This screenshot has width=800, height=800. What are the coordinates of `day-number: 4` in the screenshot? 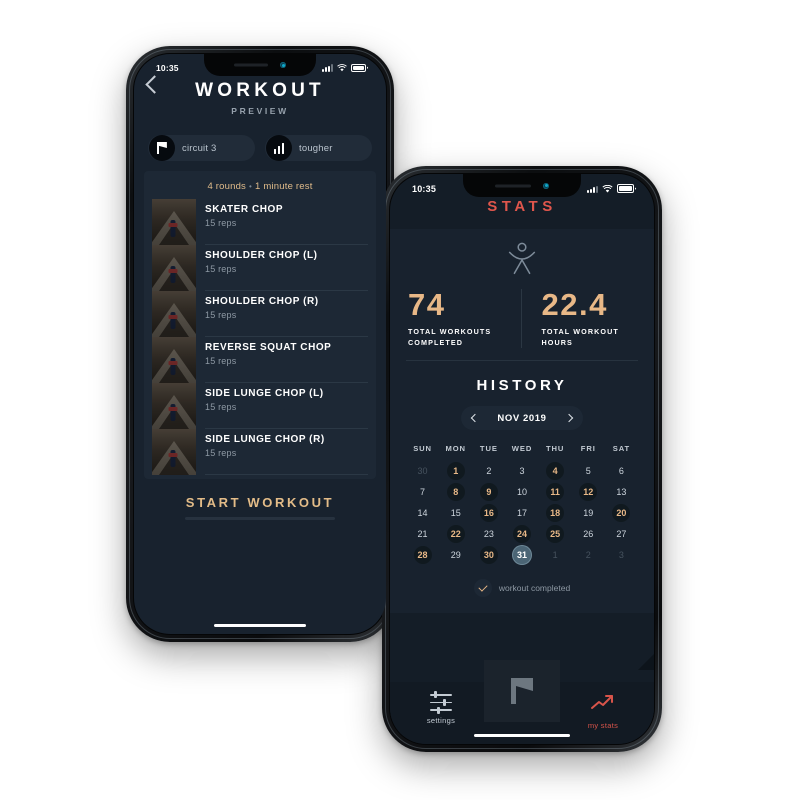 It's located at (555, 470).